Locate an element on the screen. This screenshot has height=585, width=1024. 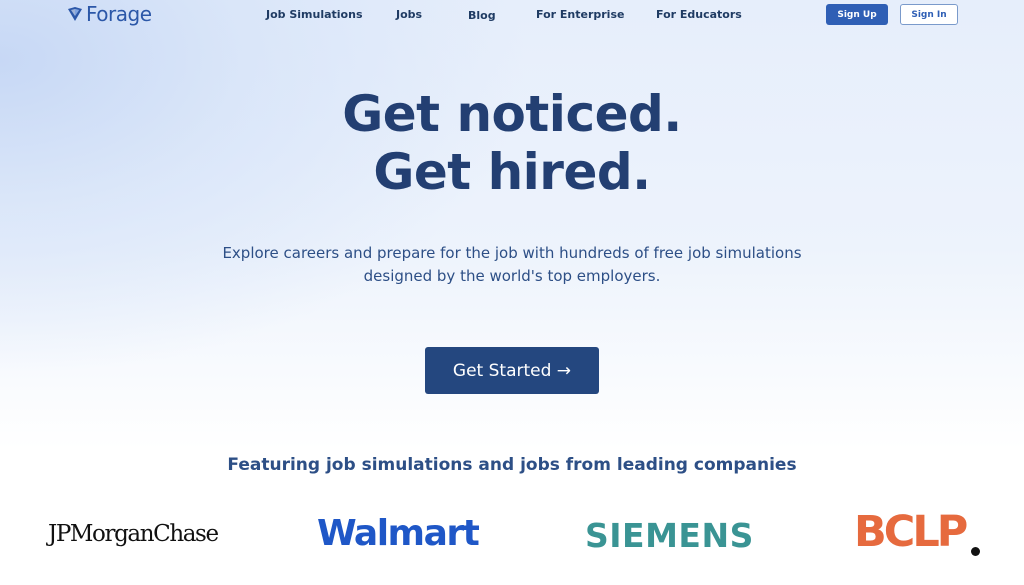
forage-logo: Forage is located at coordinates (109, 14).